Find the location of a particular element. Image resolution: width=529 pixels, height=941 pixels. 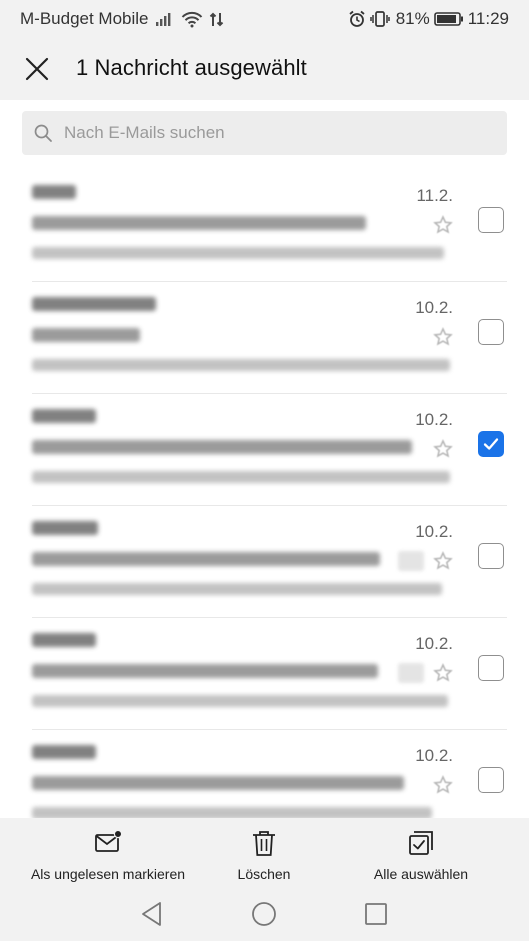

selection-title-bar: 1 Nachricht ausgewählt is located at coordinates (264, 69).